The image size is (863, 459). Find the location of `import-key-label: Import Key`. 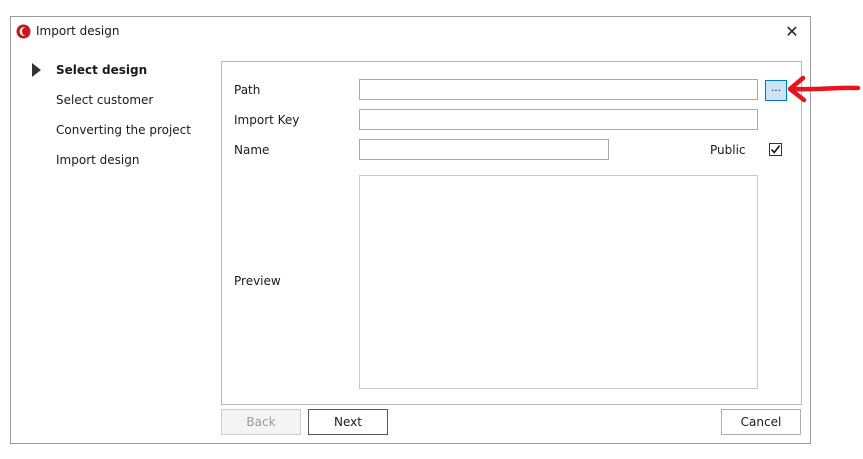

import-key-label: Import Key is located at coordinates (267, 120).